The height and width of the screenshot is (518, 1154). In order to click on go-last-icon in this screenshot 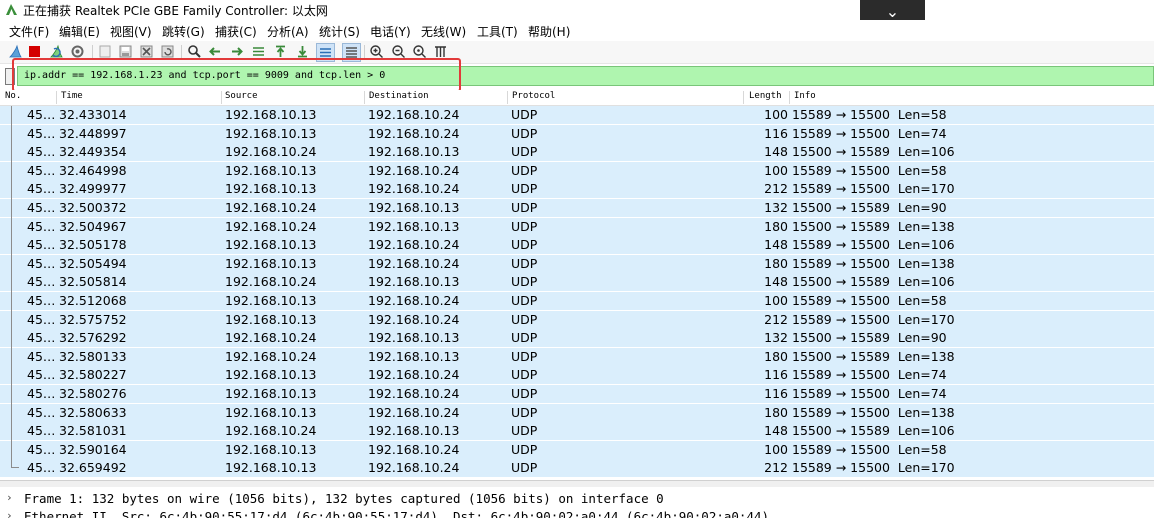, I will do `click(302, 51)`.